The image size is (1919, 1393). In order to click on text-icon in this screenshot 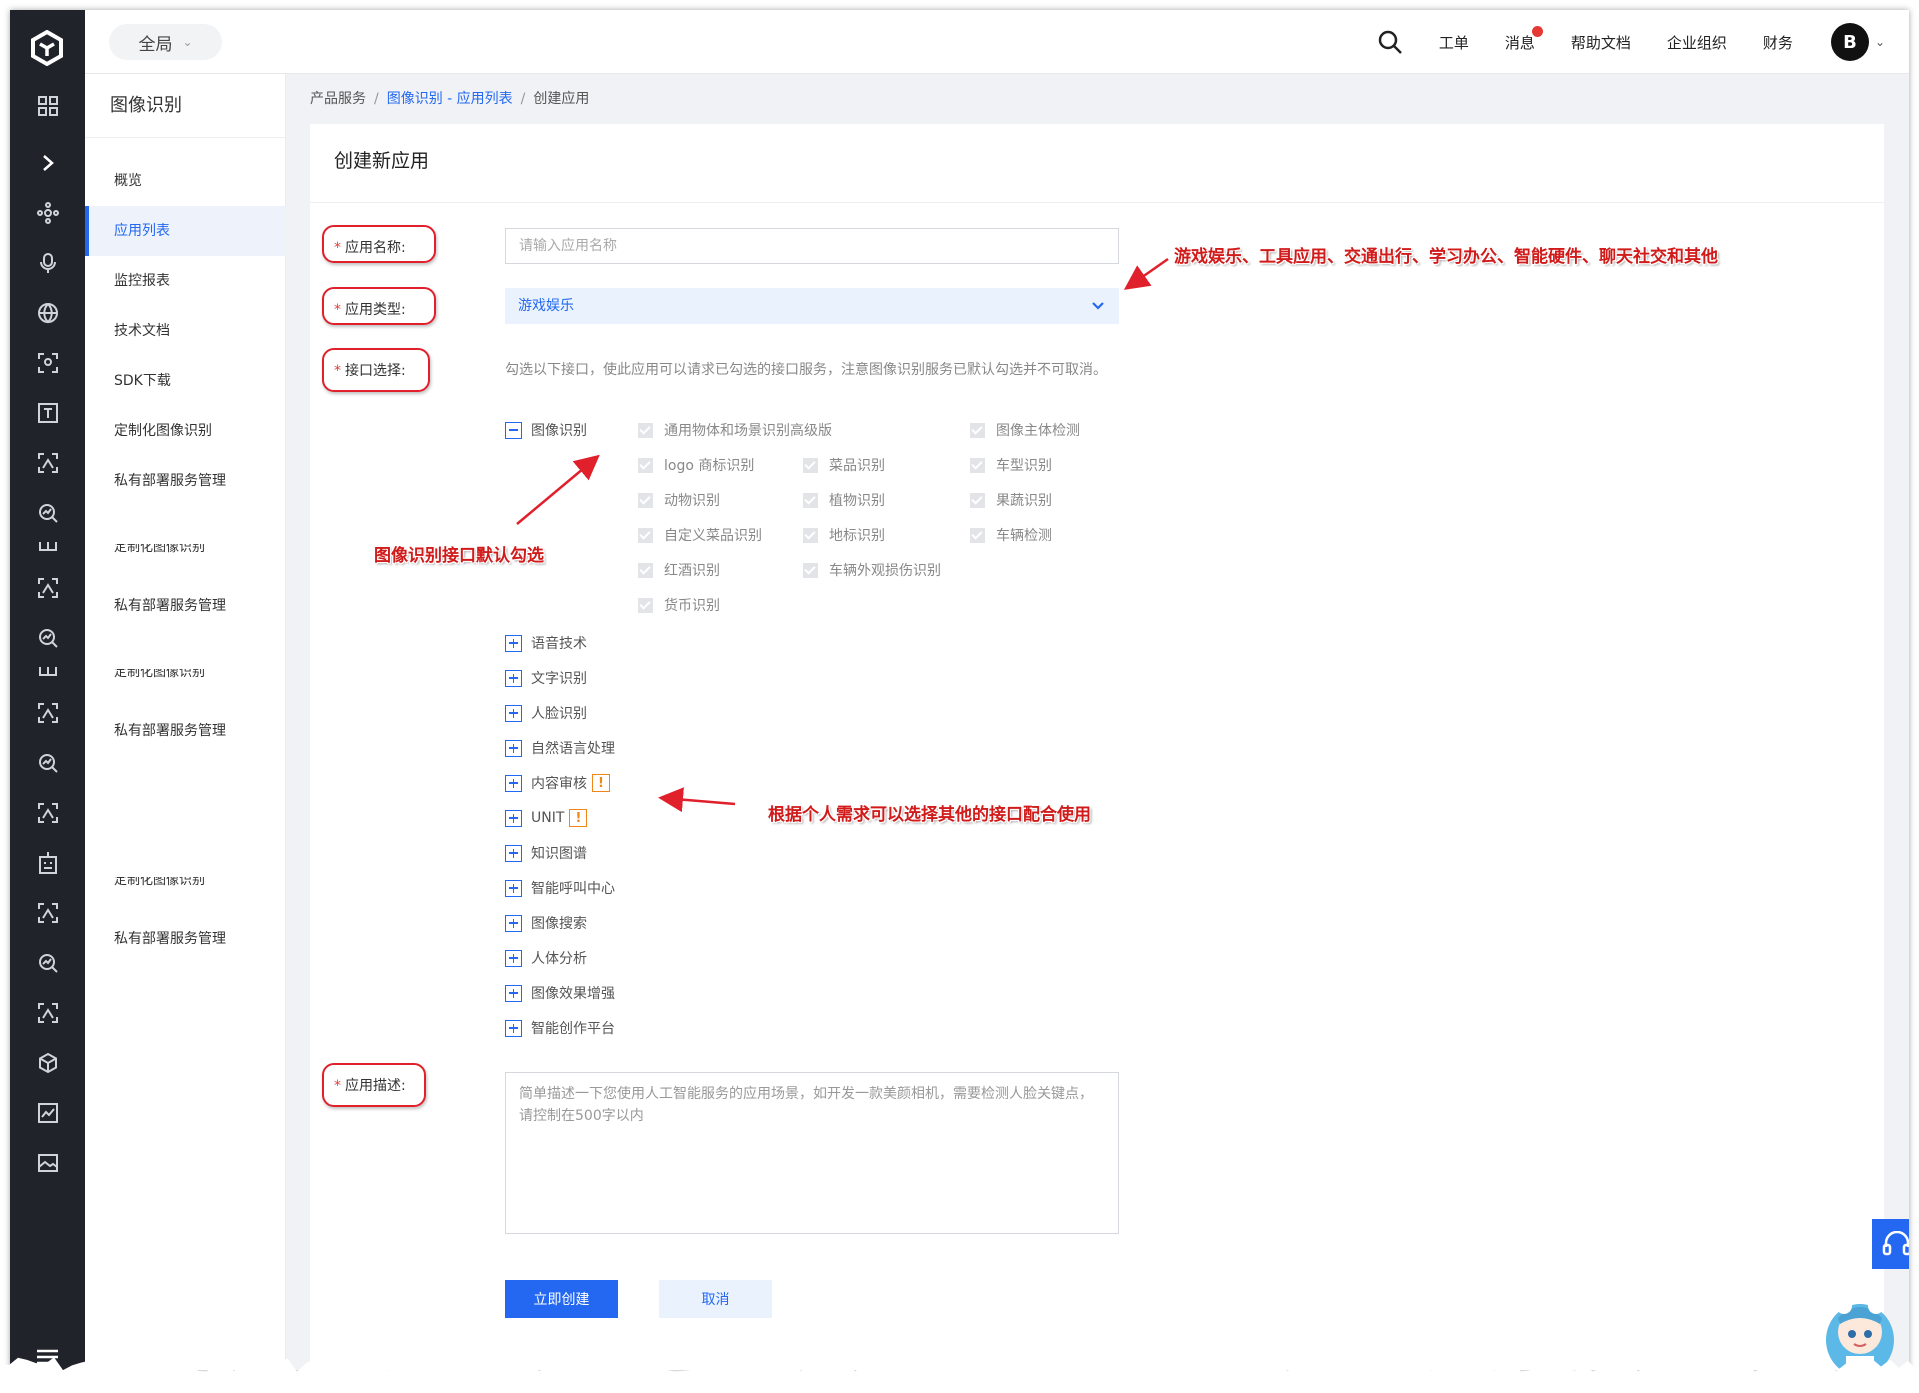, I will do `click(47, 412)`.